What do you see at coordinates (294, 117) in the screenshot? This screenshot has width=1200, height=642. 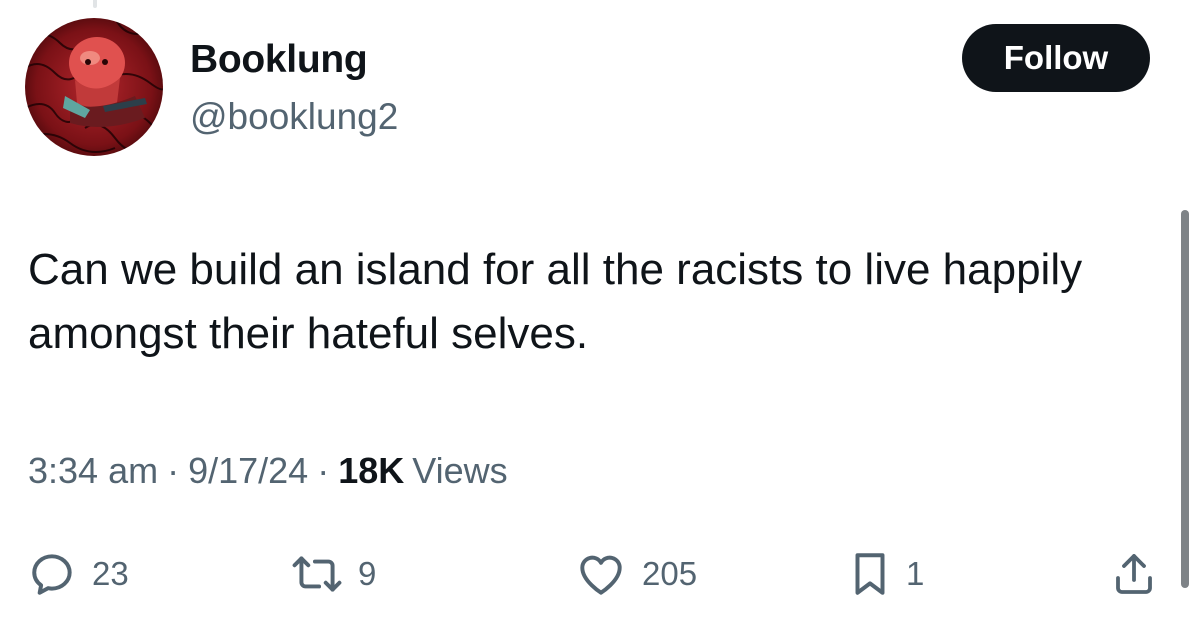 I see `author-handle: @booklung2` at bounding box center [294, 117].